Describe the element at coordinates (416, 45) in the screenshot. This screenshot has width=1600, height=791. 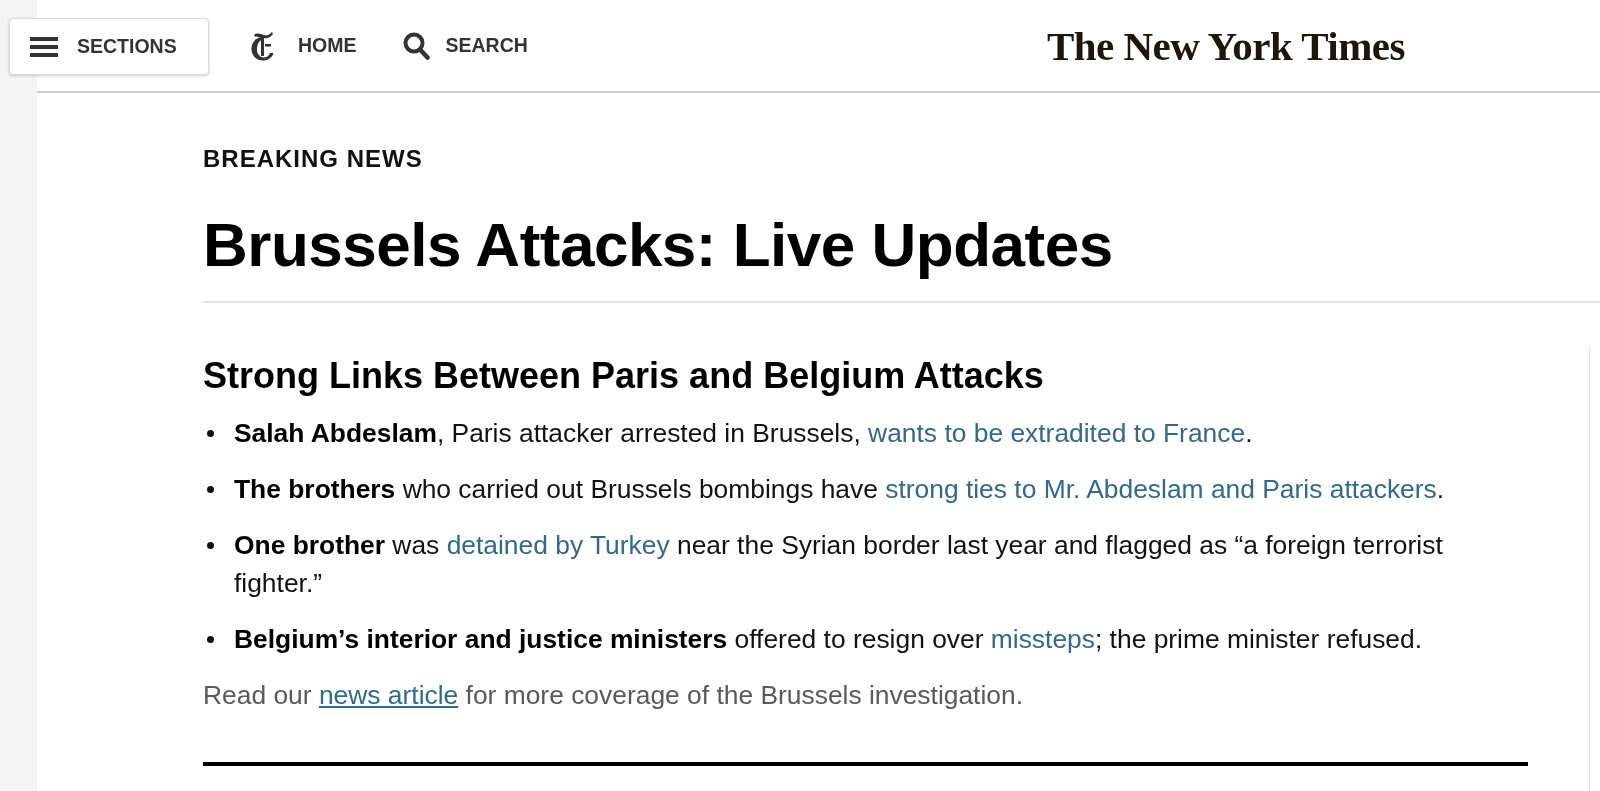
I see `search-icon` at that location.